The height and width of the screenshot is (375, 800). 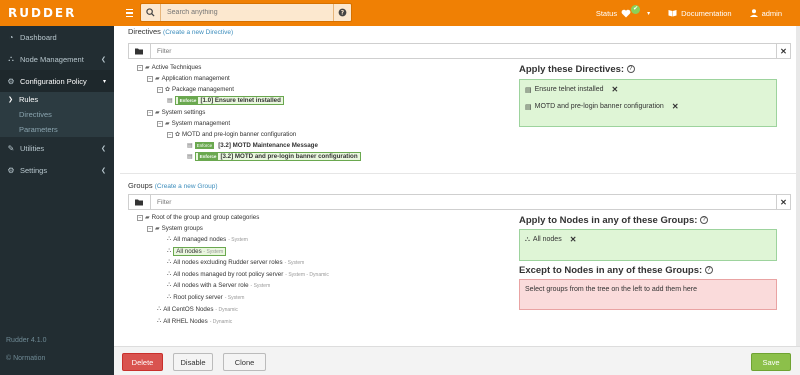 I want to click on groups-filter-input, so click(x=463, y=202).